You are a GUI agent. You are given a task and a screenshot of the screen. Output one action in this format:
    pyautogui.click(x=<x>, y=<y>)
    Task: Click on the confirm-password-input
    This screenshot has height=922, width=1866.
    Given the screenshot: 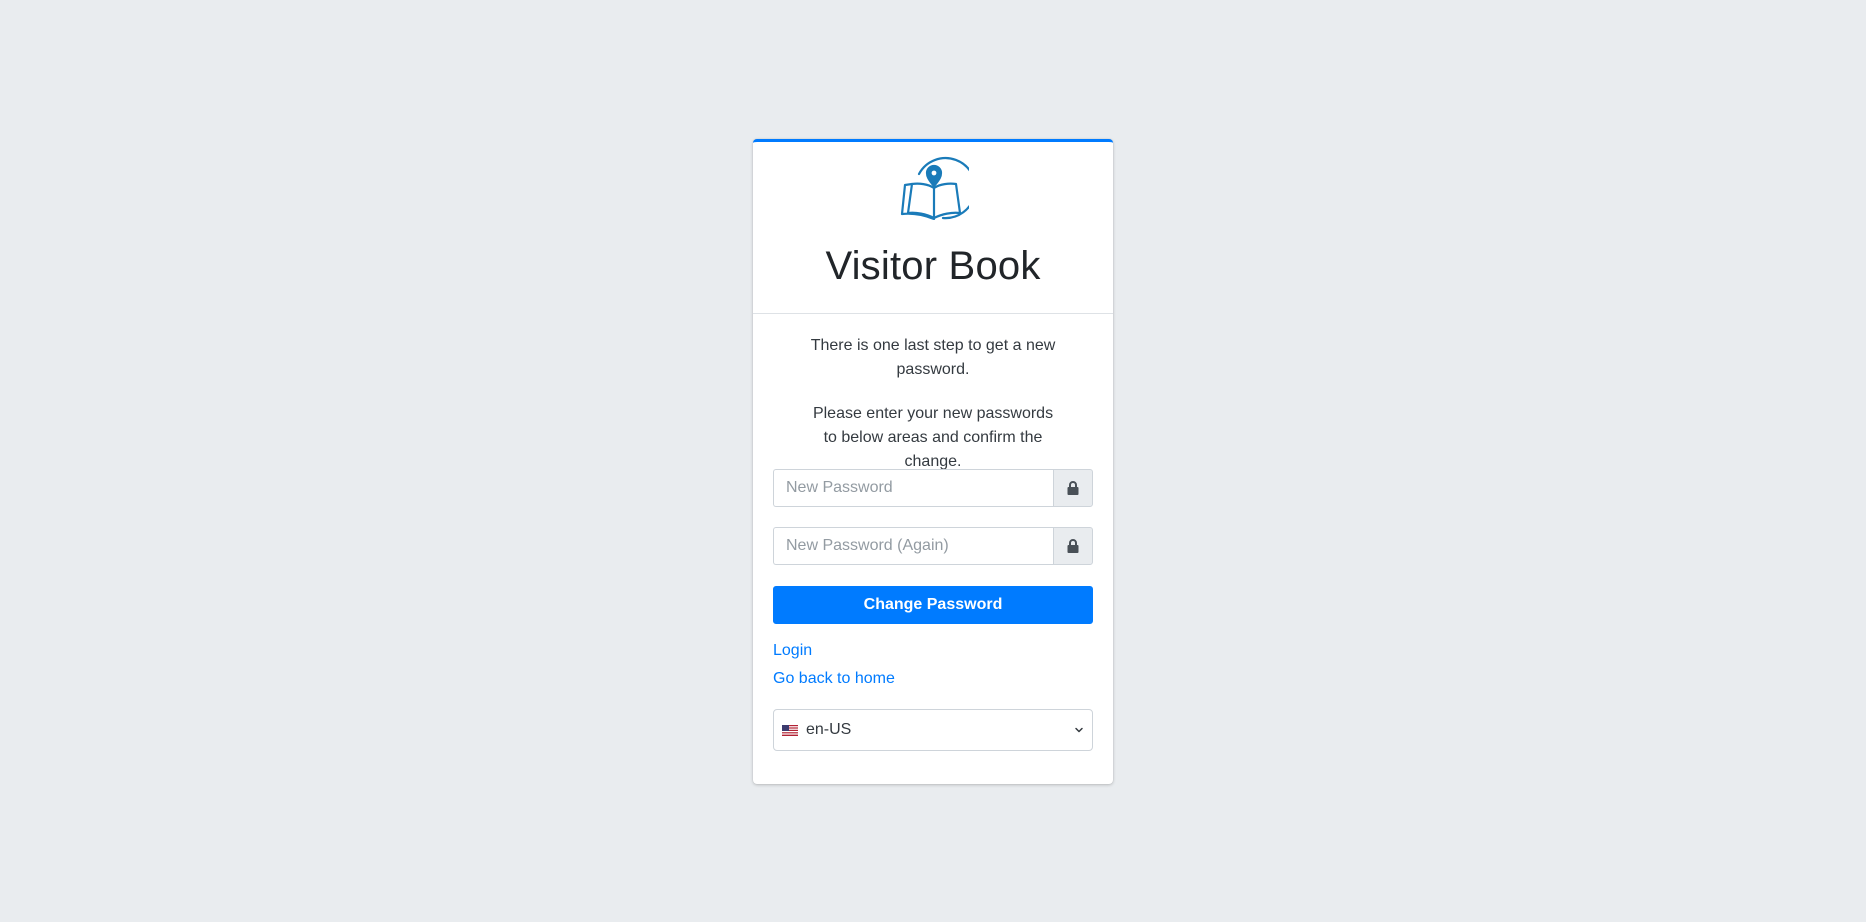 What is the action you would take?
    pyautogui.click(x=913, y=546)
    